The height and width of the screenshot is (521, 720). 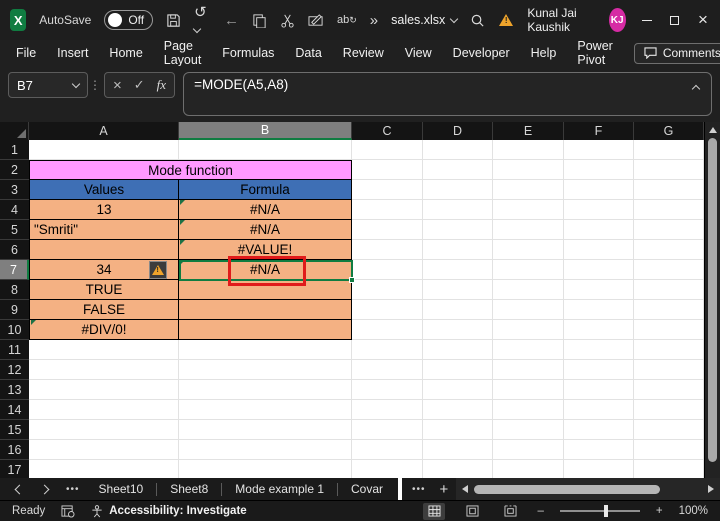 What do you see at coordinates (14, 370) in the screenshot?
I see `row-header-12: 12` at bounding box center [14, 370].